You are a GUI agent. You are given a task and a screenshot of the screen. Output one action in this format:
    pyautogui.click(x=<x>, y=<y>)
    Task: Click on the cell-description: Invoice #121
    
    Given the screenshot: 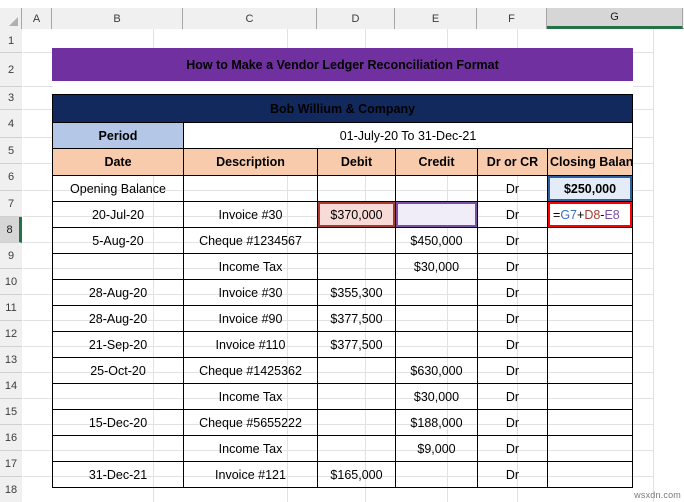 What is the action you would take?
    pyautogui.click(x=250, y=474)
    